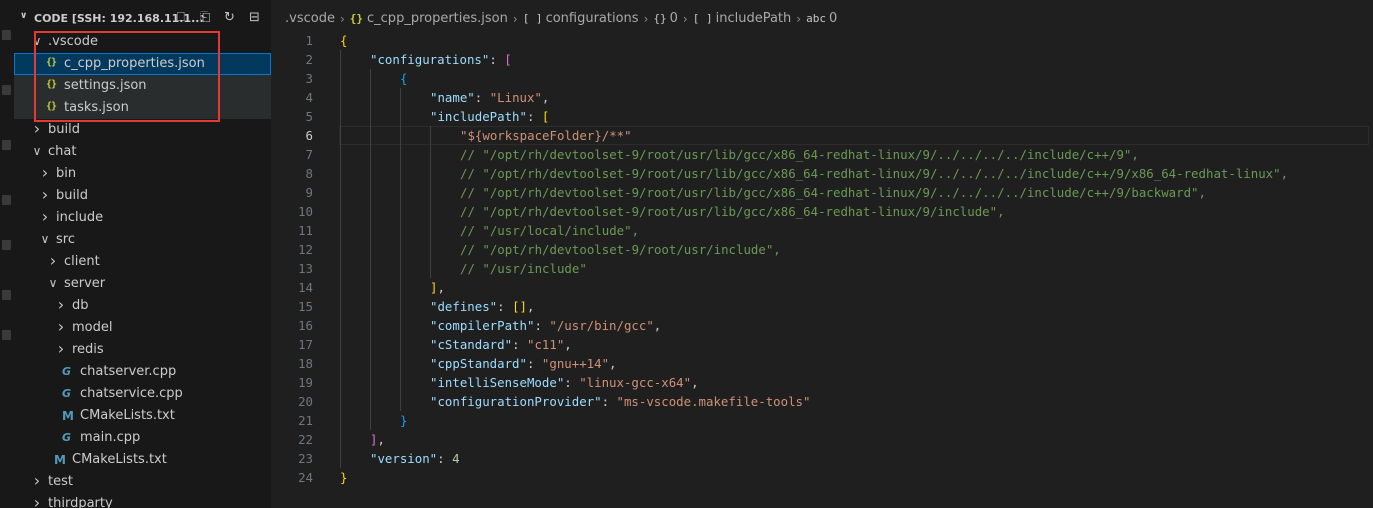 The height and width of the screenshot is (508, 1373). What do you see at coordinates (305, 287) in the screenshot?
I see `line-number: 14` at bounding box center [305, 287].